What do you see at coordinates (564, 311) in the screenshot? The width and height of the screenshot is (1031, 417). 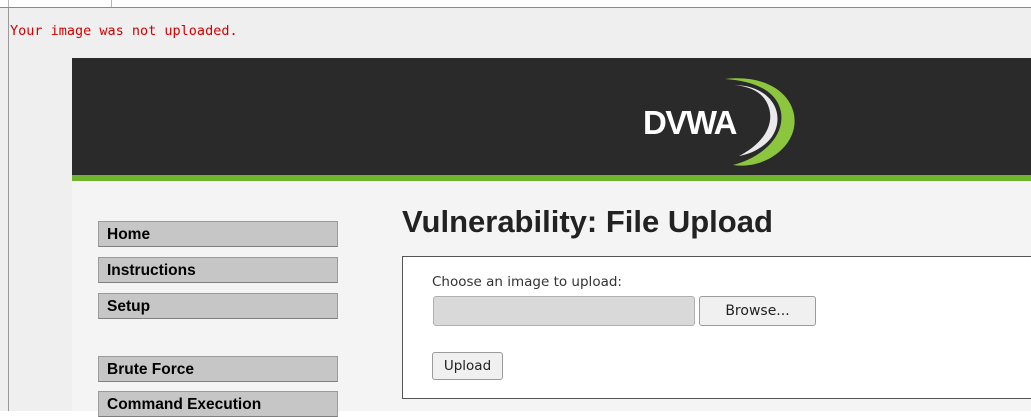 I see `file-path-input` at bounding box center [564, 311].